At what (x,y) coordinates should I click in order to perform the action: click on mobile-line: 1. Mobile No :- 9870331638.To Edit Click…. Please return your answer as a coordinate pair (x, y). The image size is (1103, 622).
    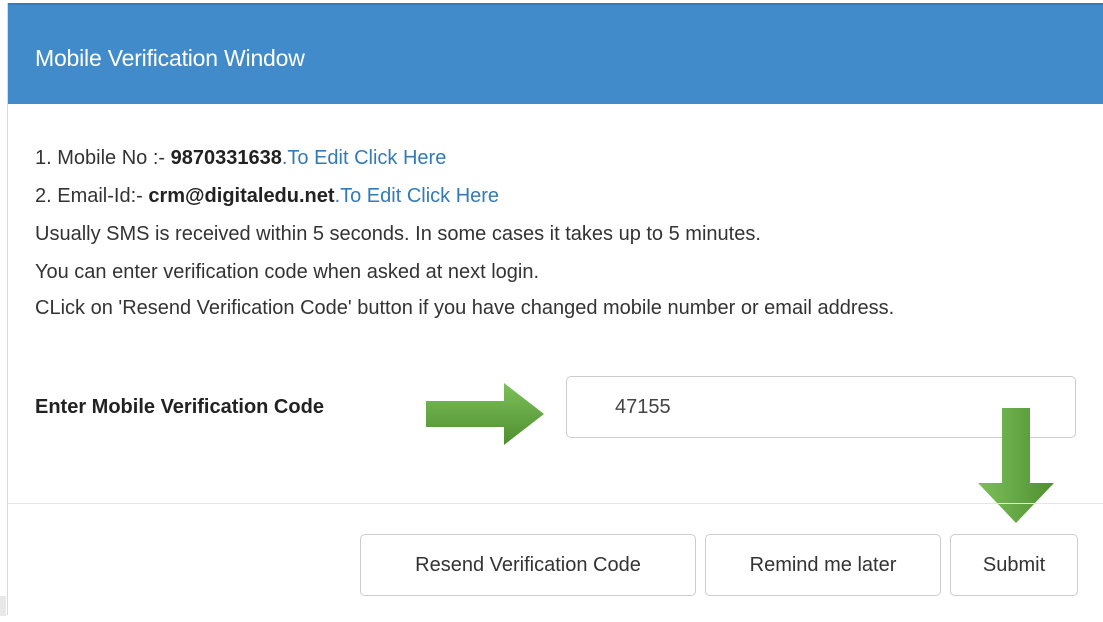
    Looking at the image, I should click on (555, 158).